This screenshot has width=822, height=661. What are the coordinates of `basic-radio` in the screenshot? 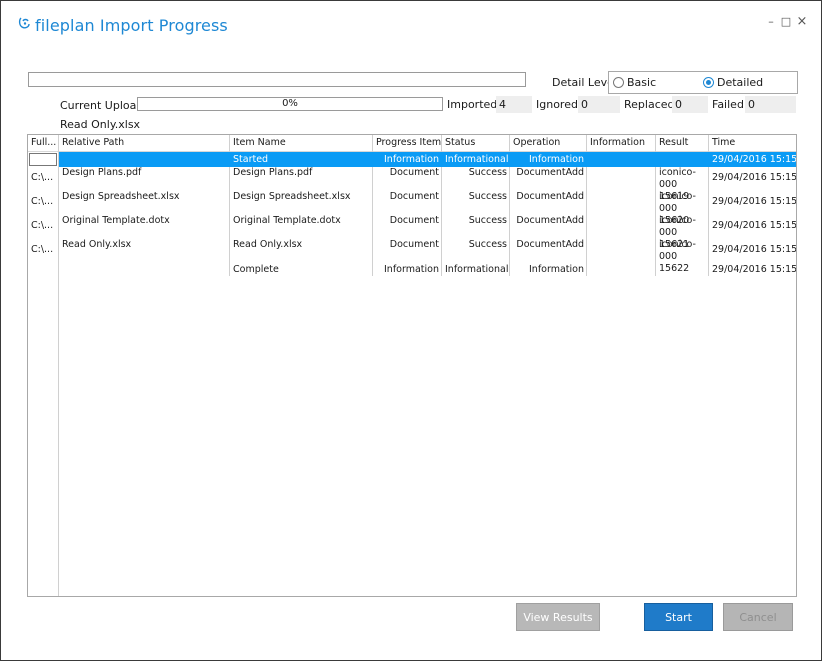 It's located at (618, 82).